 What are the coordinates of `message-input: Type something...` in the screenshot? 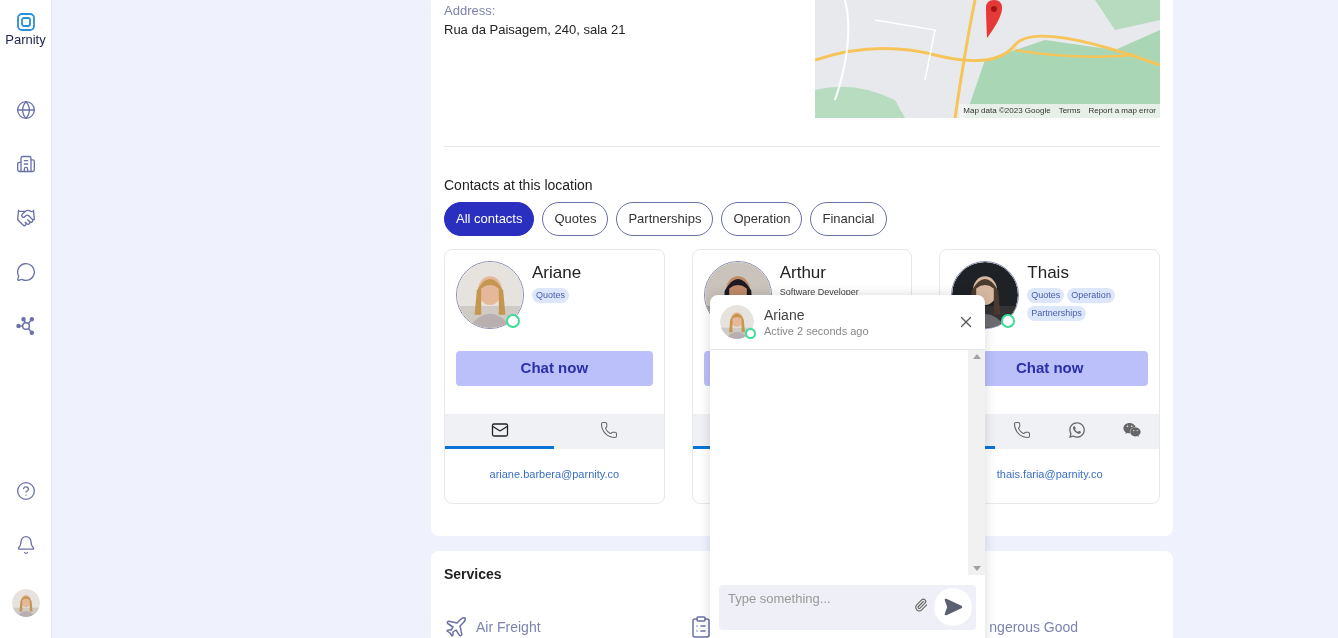 It's located at (821, 599).